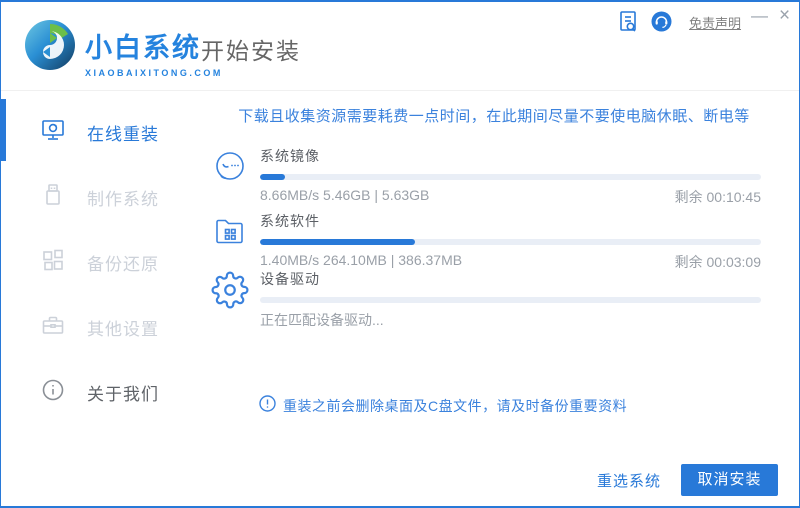 This screenshot has height=508, width=800. I want to click on backup-notice: 重装之前会删除桌面及C盘文件，请及时备份重要资料, so click(443, 406).